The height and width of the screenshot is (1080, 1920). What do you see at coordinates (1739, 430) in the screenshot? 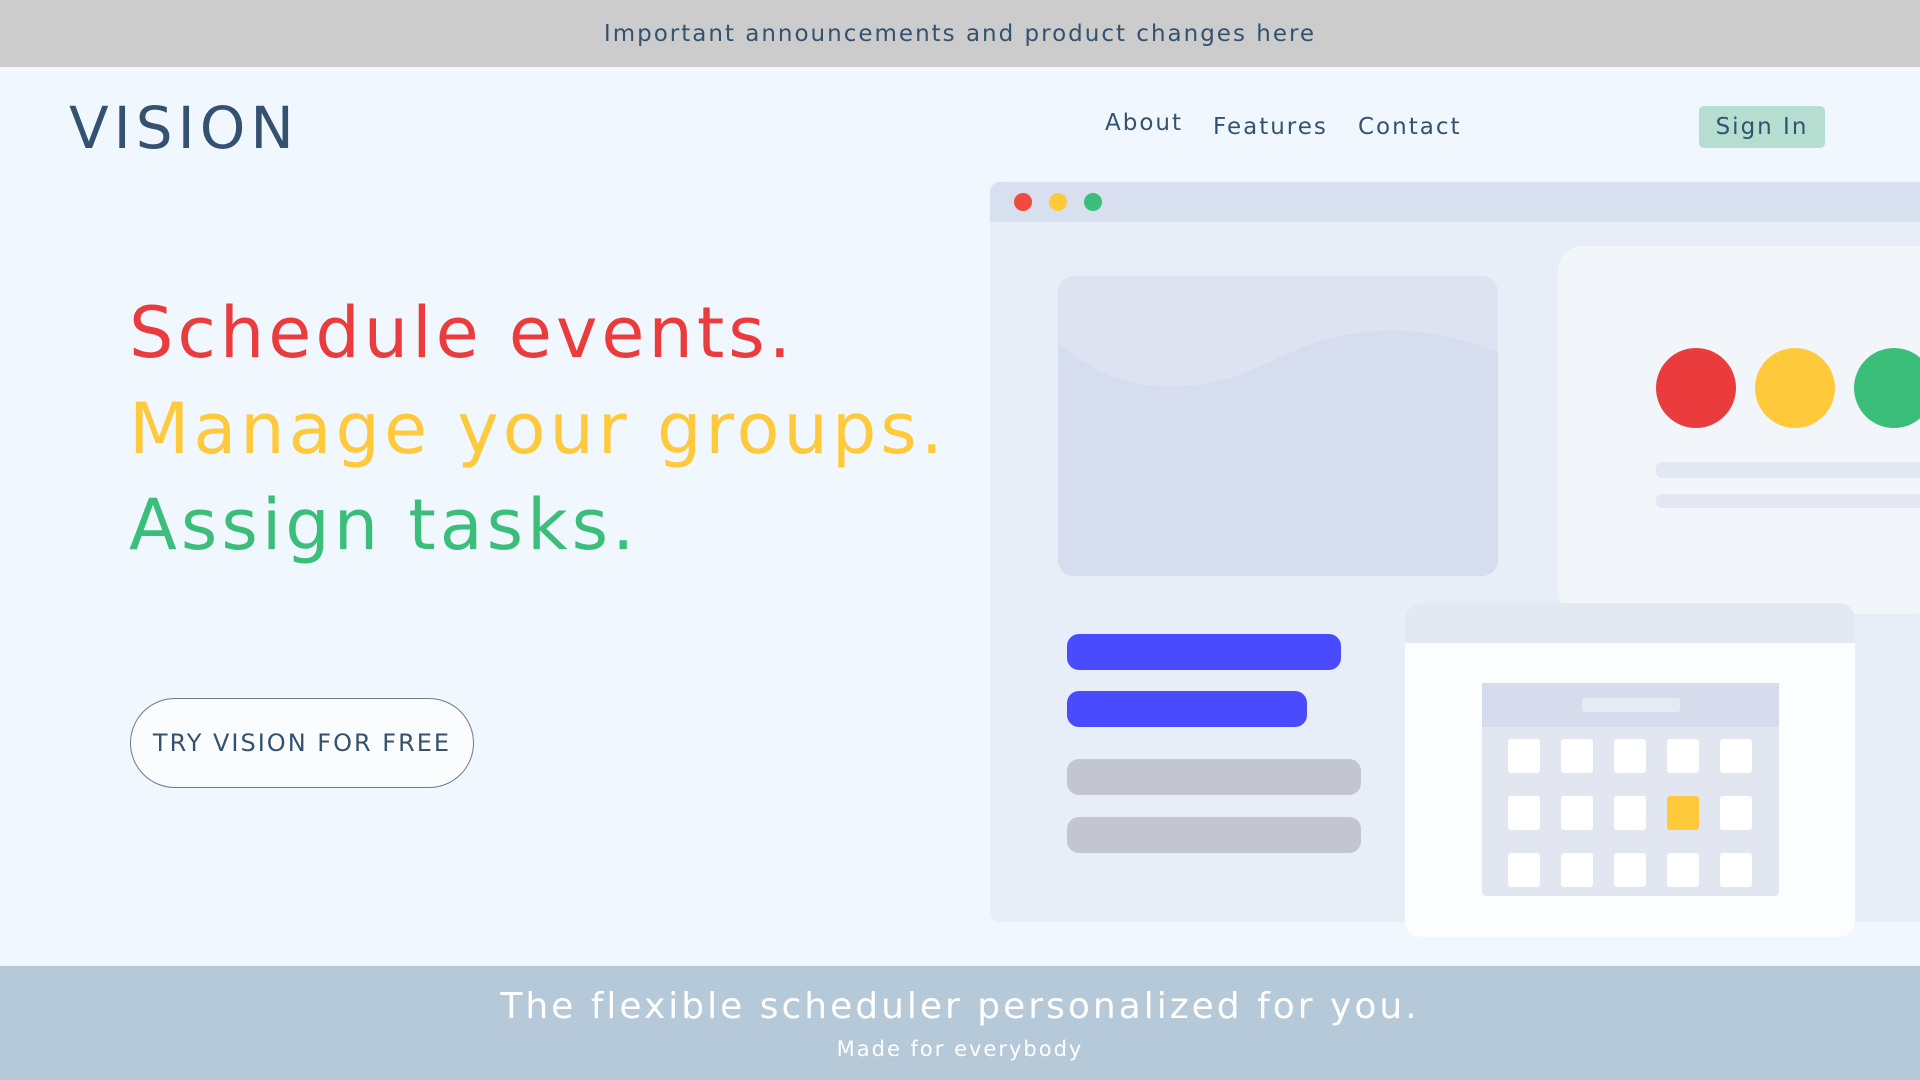
I see `dots-card` at bounding box center [1739, 430].